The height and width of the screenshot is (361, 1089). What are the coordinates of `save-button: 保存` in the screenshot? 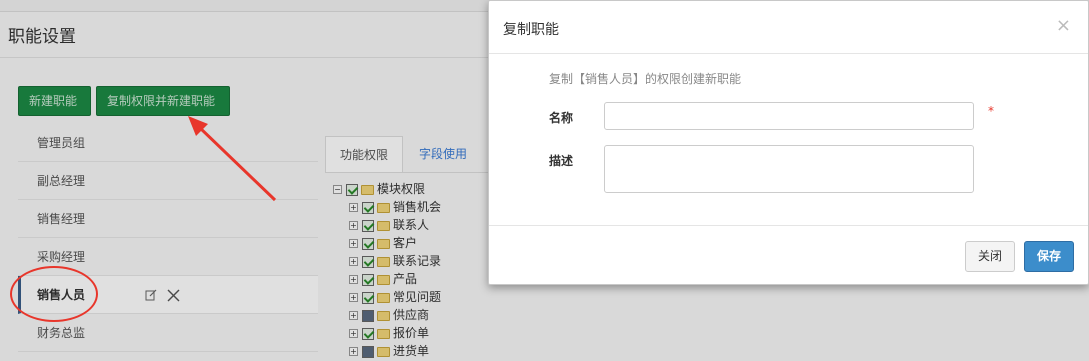 It's located at (1049, 256).